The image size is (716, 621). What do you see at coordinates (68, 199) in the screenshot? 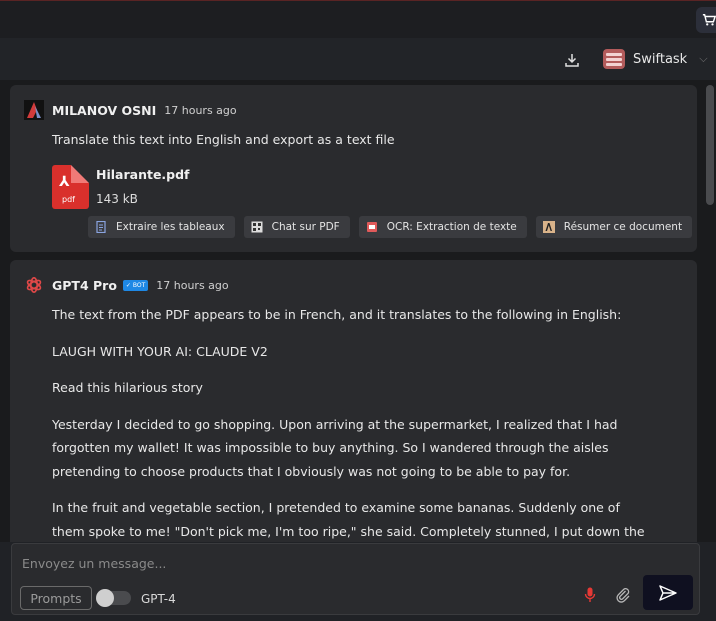
I see `pdf-icon-label: pdf` at bounding box center [68, 199].